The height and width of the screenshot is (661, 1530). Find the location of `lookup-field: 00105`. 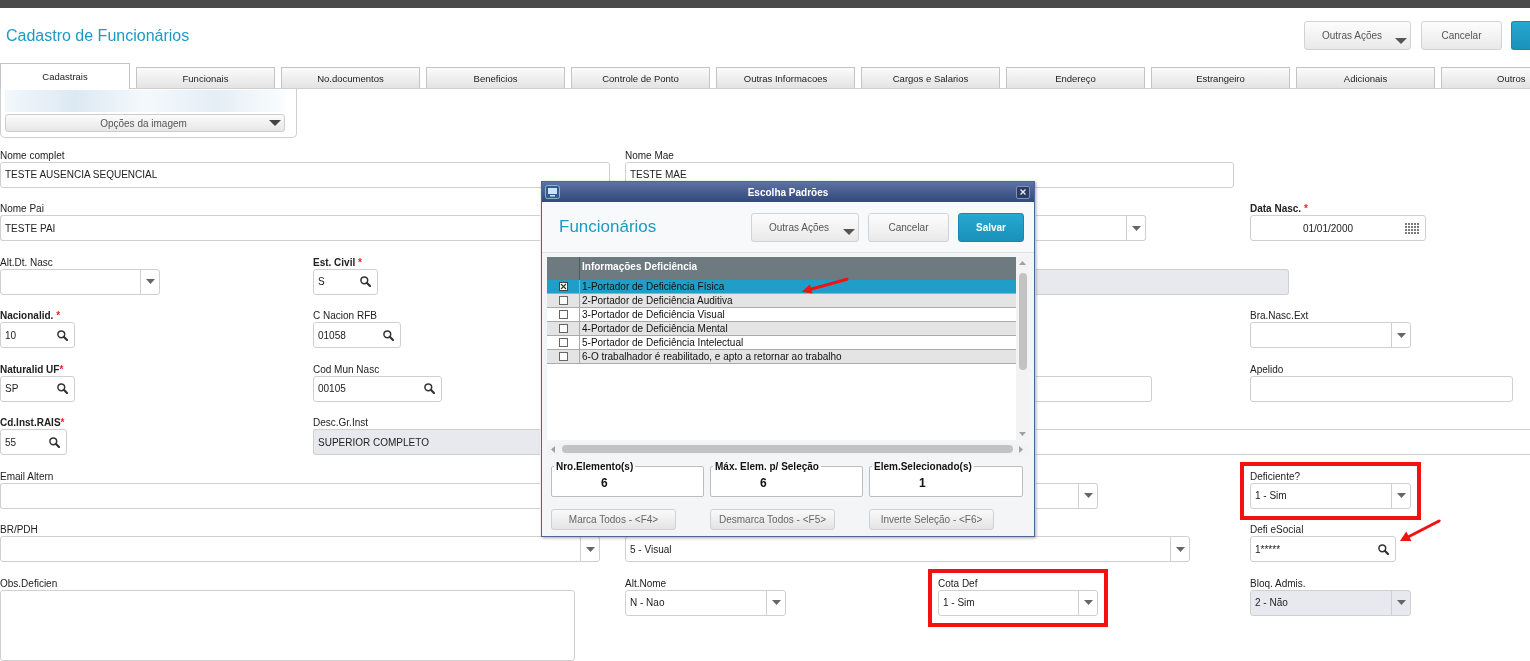

lookup-field: 00105 is located at coordinates (377, 388).